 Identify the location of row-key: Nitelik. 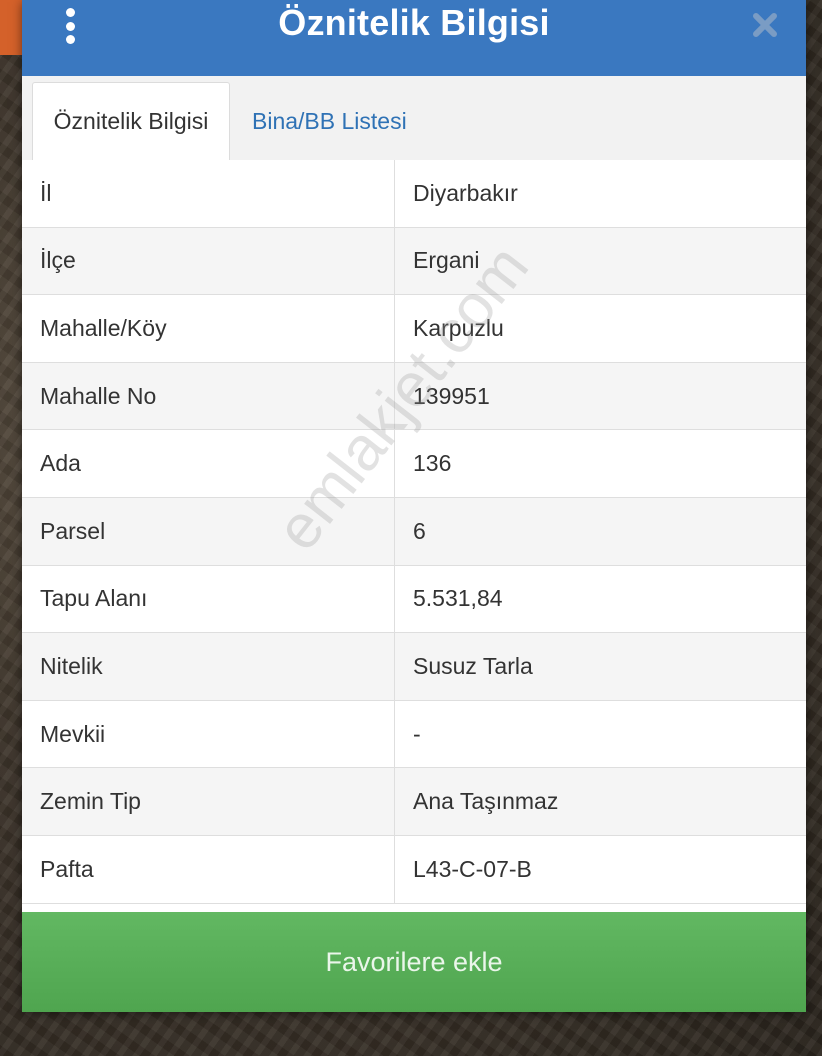
(208, 666).